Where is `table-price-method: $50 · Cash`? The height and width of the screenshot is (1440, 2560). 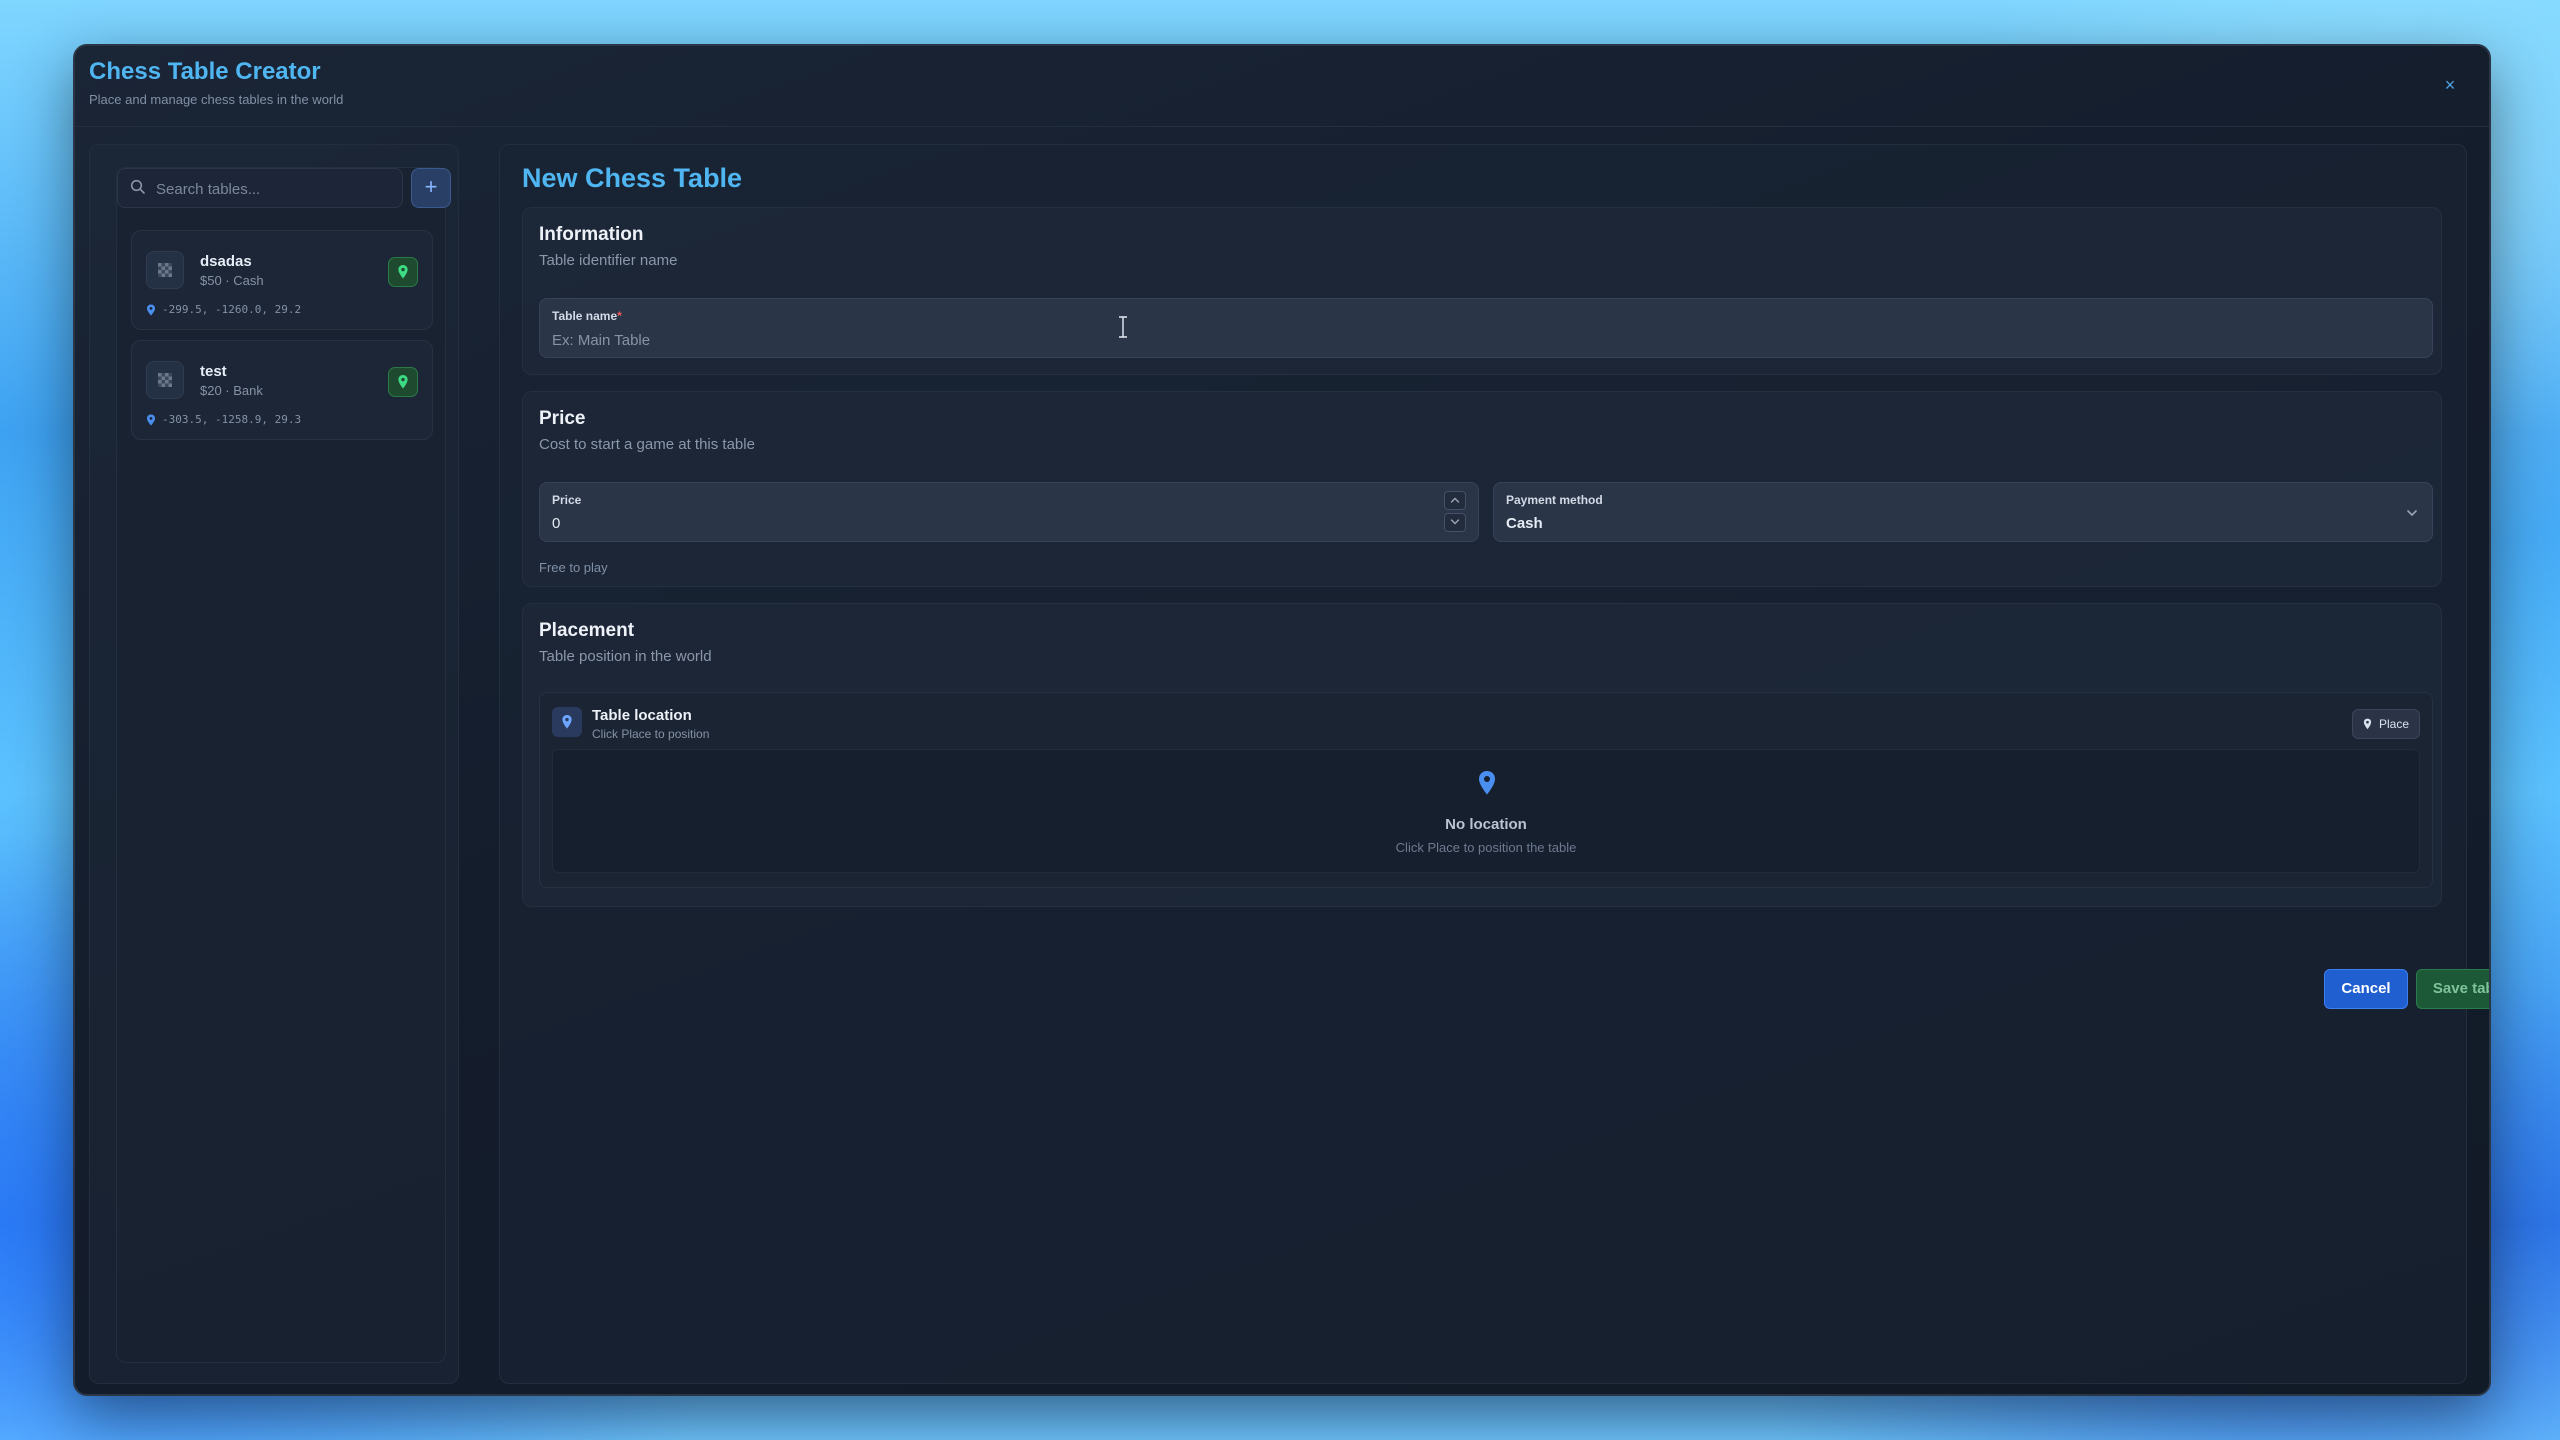
table-price-method: $50 · Cash is located at coordinates (232, 280).